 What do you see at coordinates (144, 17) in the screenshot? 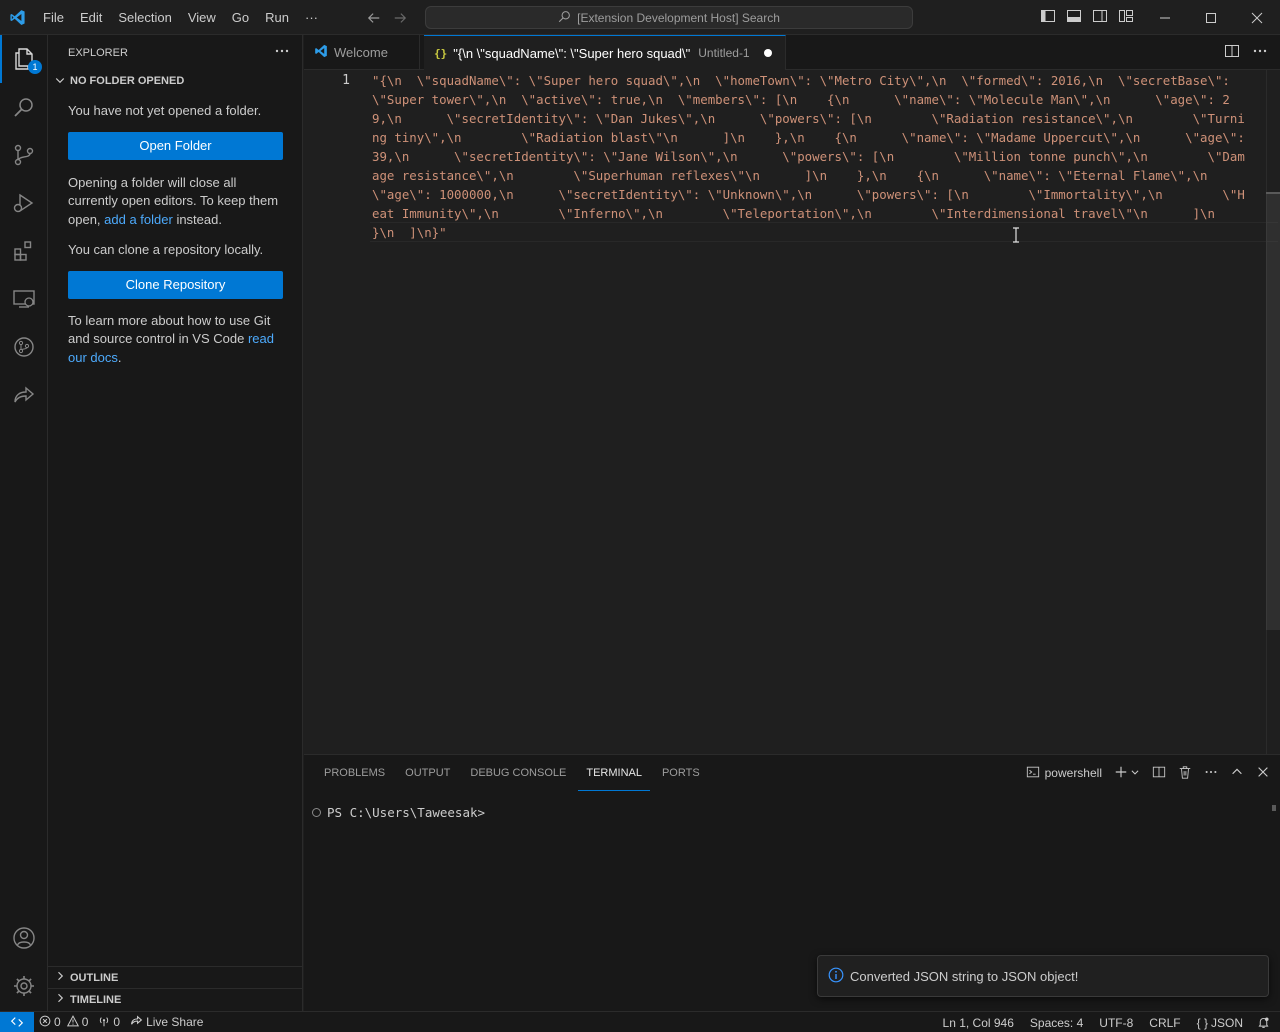
I see `menu-selection: Selection` at bounding box center [144, 17].